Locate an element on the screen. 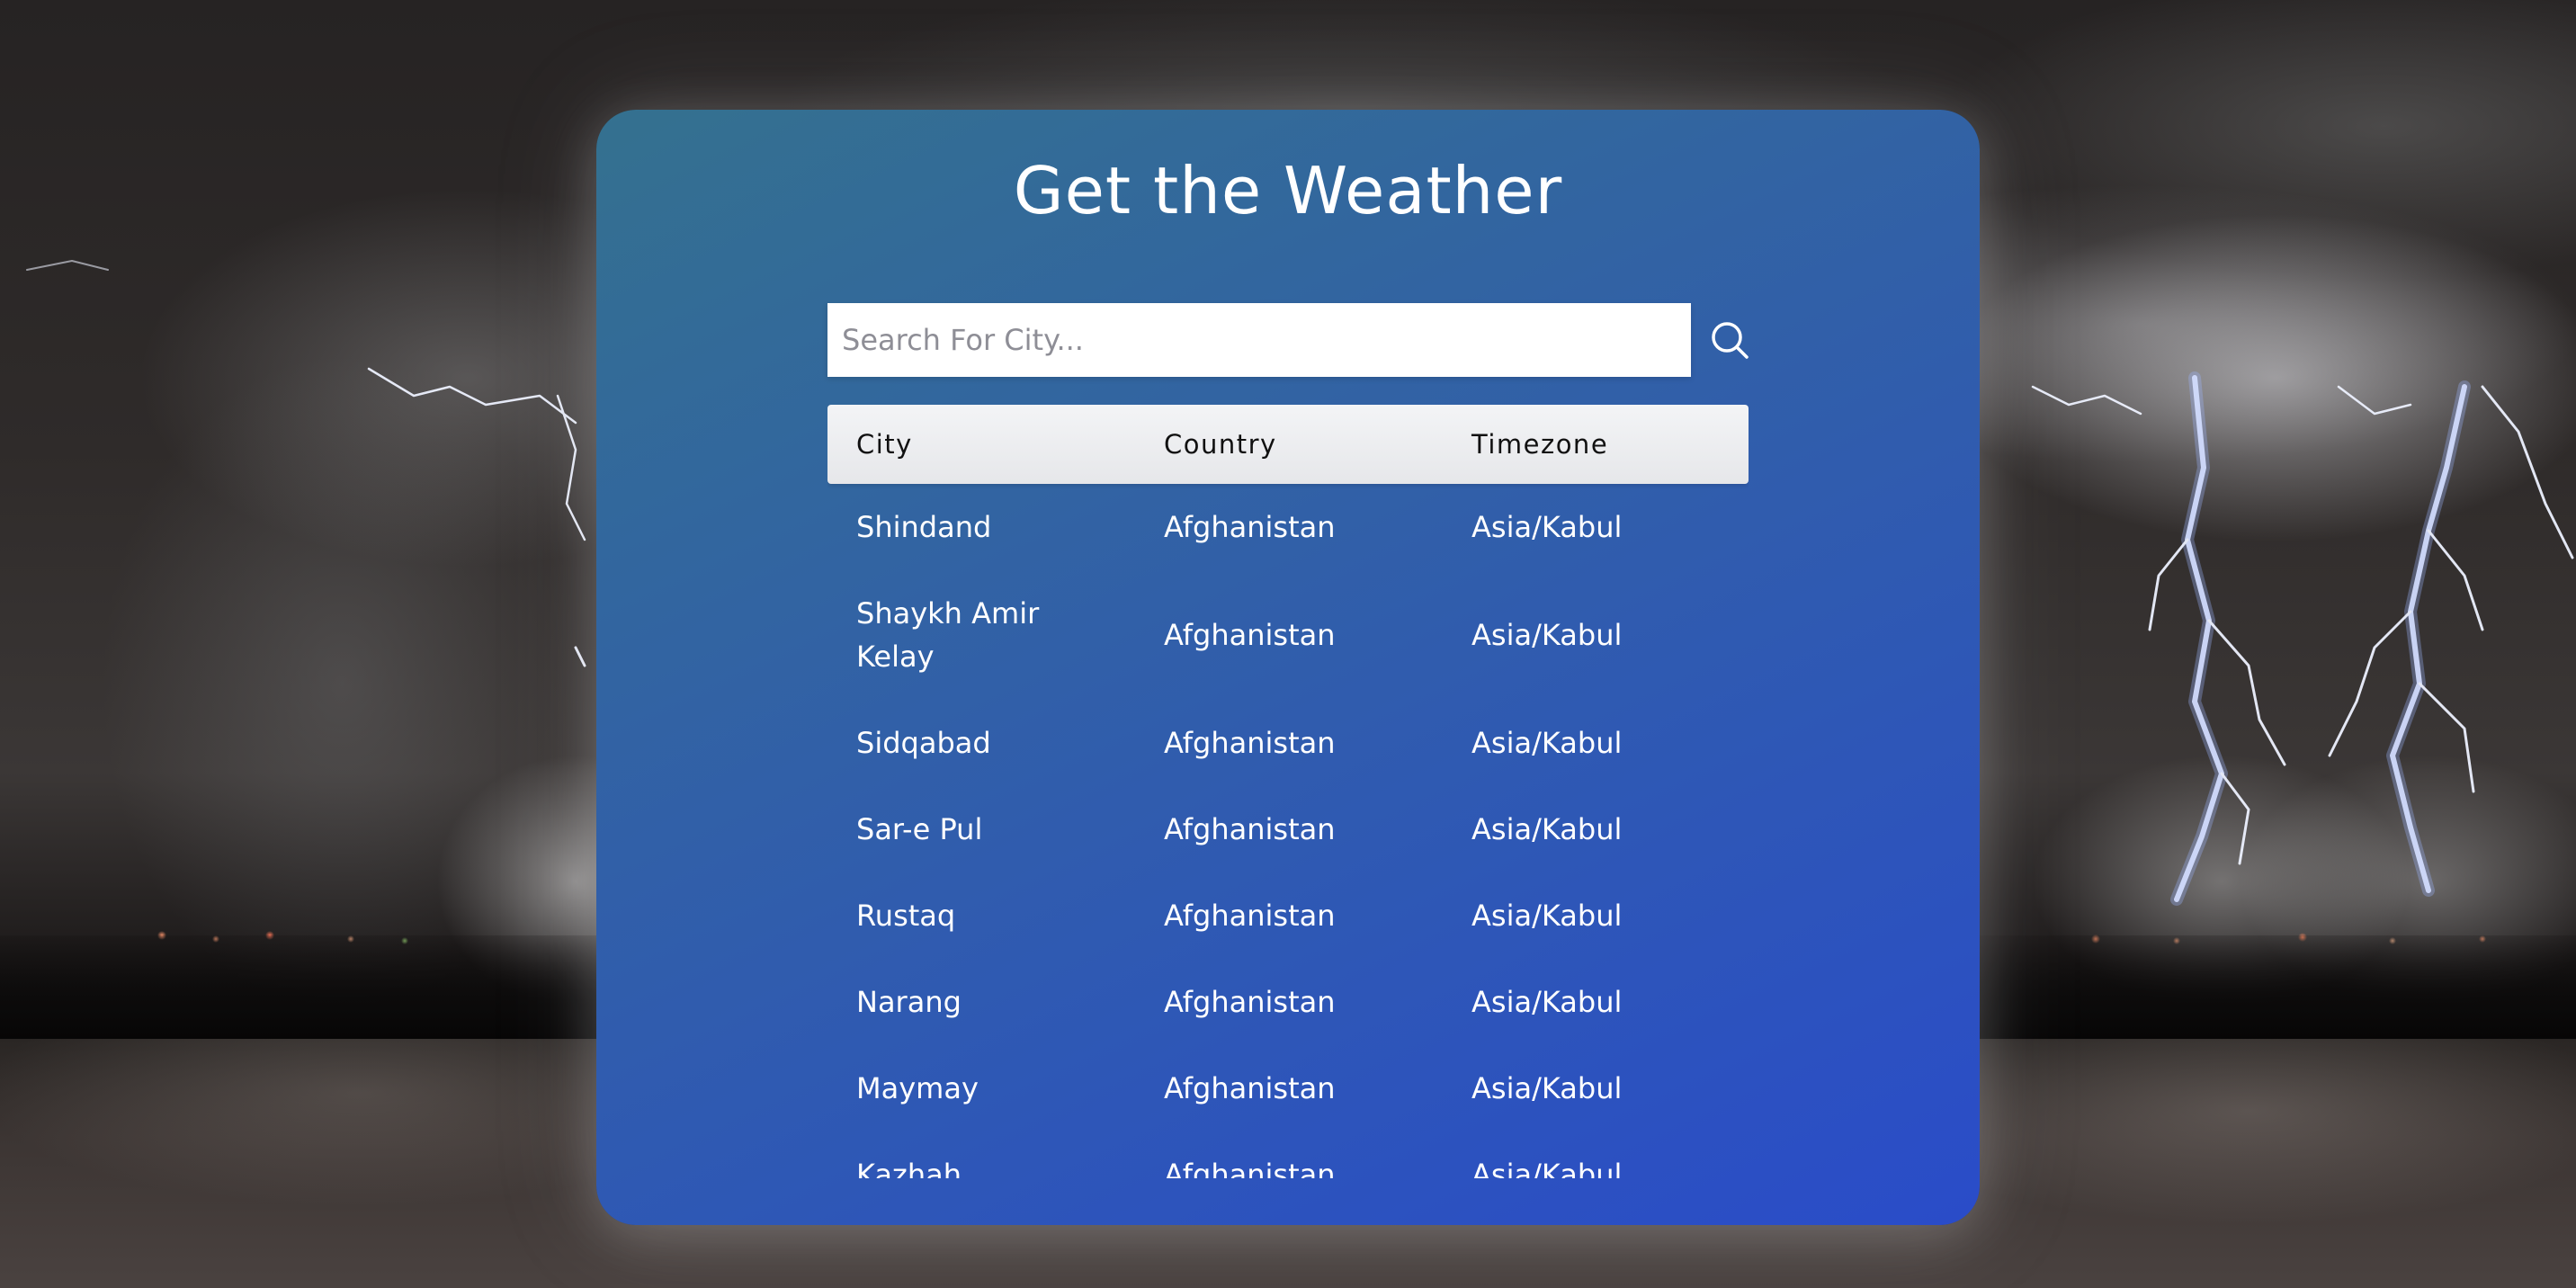 The image size is (2576, 1288). cell-city: Shindand is located at coordinates (924, 527).